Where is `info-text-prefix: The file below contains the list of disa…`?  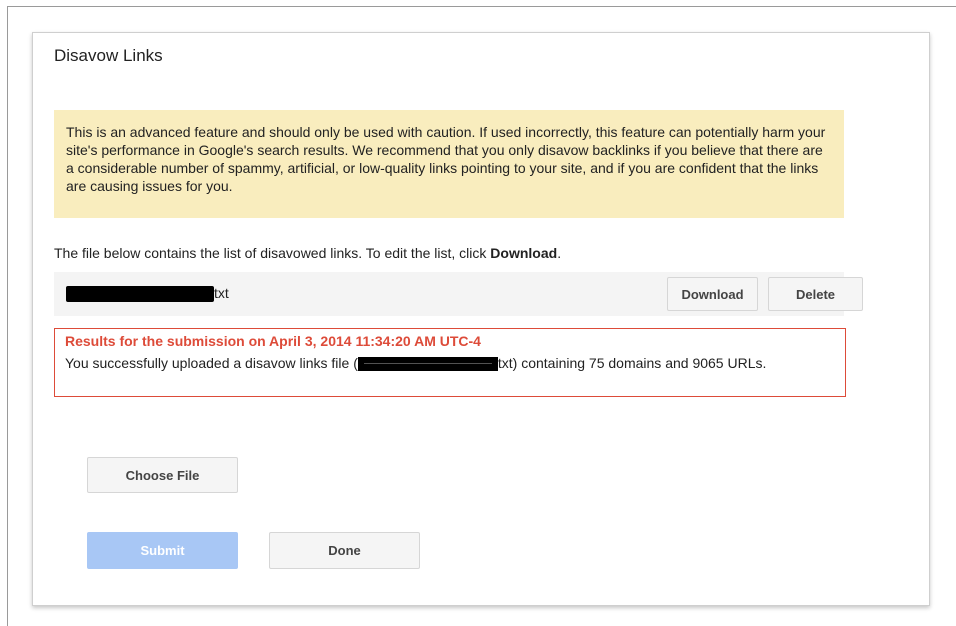 info-text-prefix: The file below contains the list of disa… is located at coordinates (272, 253).